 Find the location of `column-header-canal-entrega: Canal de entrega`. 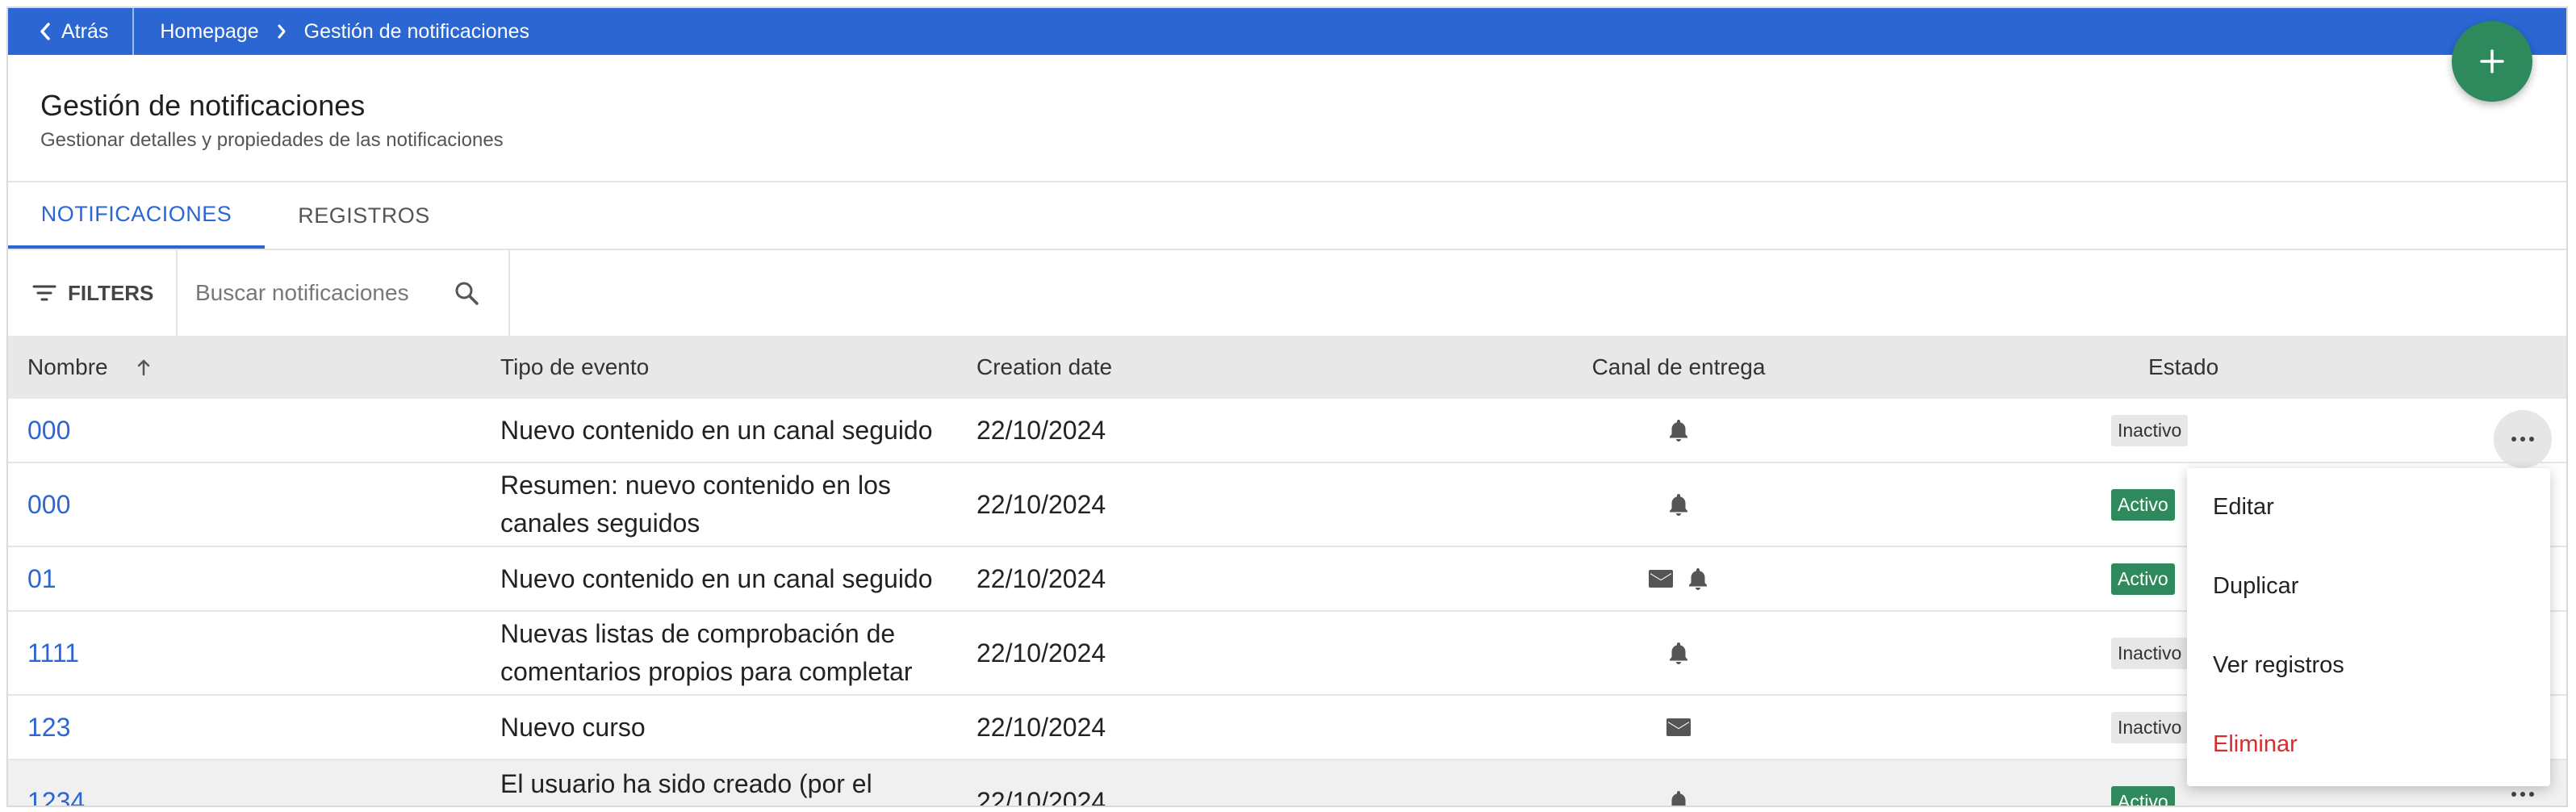

column-header-canal-entrega: Canal de entrega is located at coordinates (1679, 367).